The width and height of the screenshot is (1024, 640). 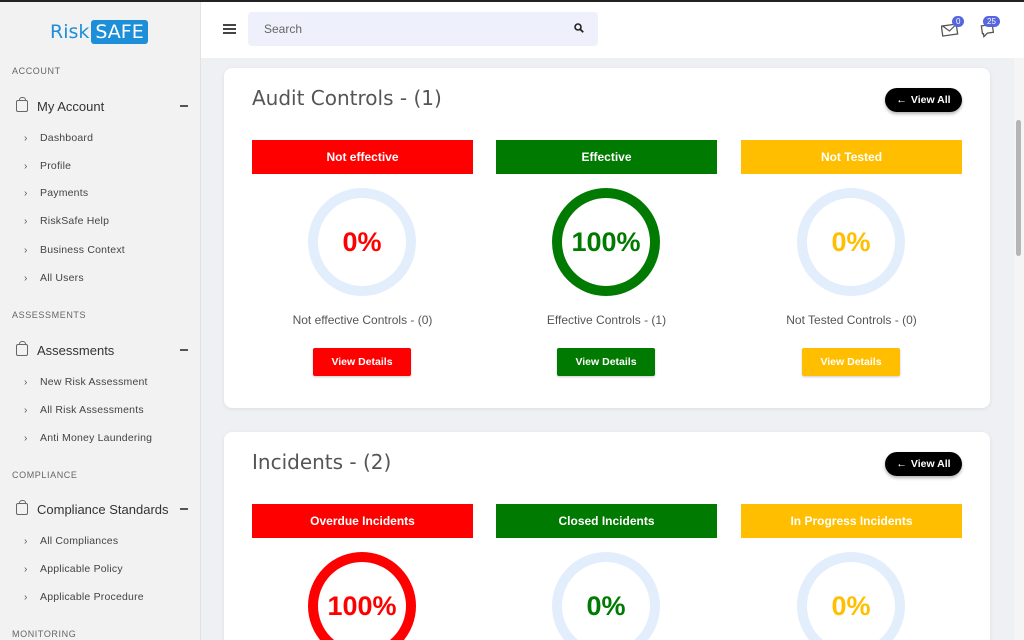 What do you see at coordinates (991, 21) in the screenshot?
I see `chat-count-badge: 25` at bounding box center [991, 21].